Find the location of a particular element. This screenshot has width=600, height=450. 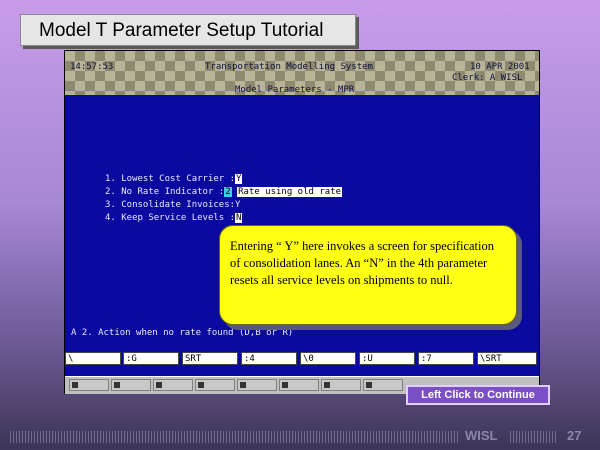

slide-title: Model T Parameter Setup Tutorial is located at coordinates (188, 30).